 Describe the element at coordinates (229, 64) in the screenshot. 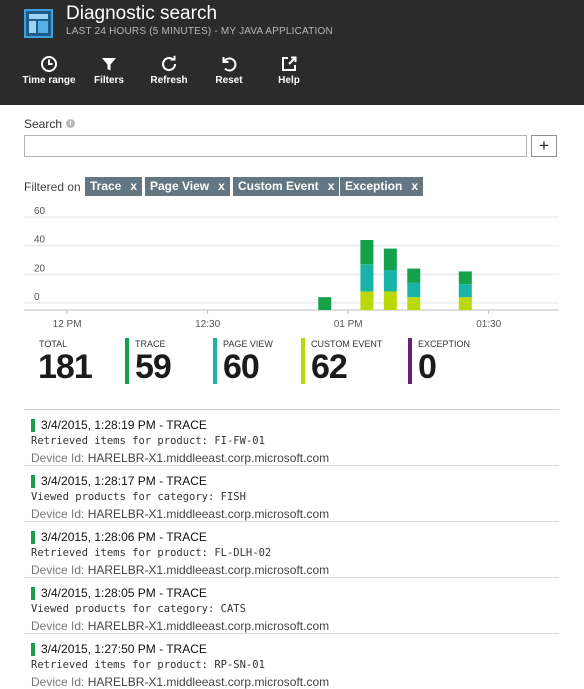

I see `undo-icon` at that location.